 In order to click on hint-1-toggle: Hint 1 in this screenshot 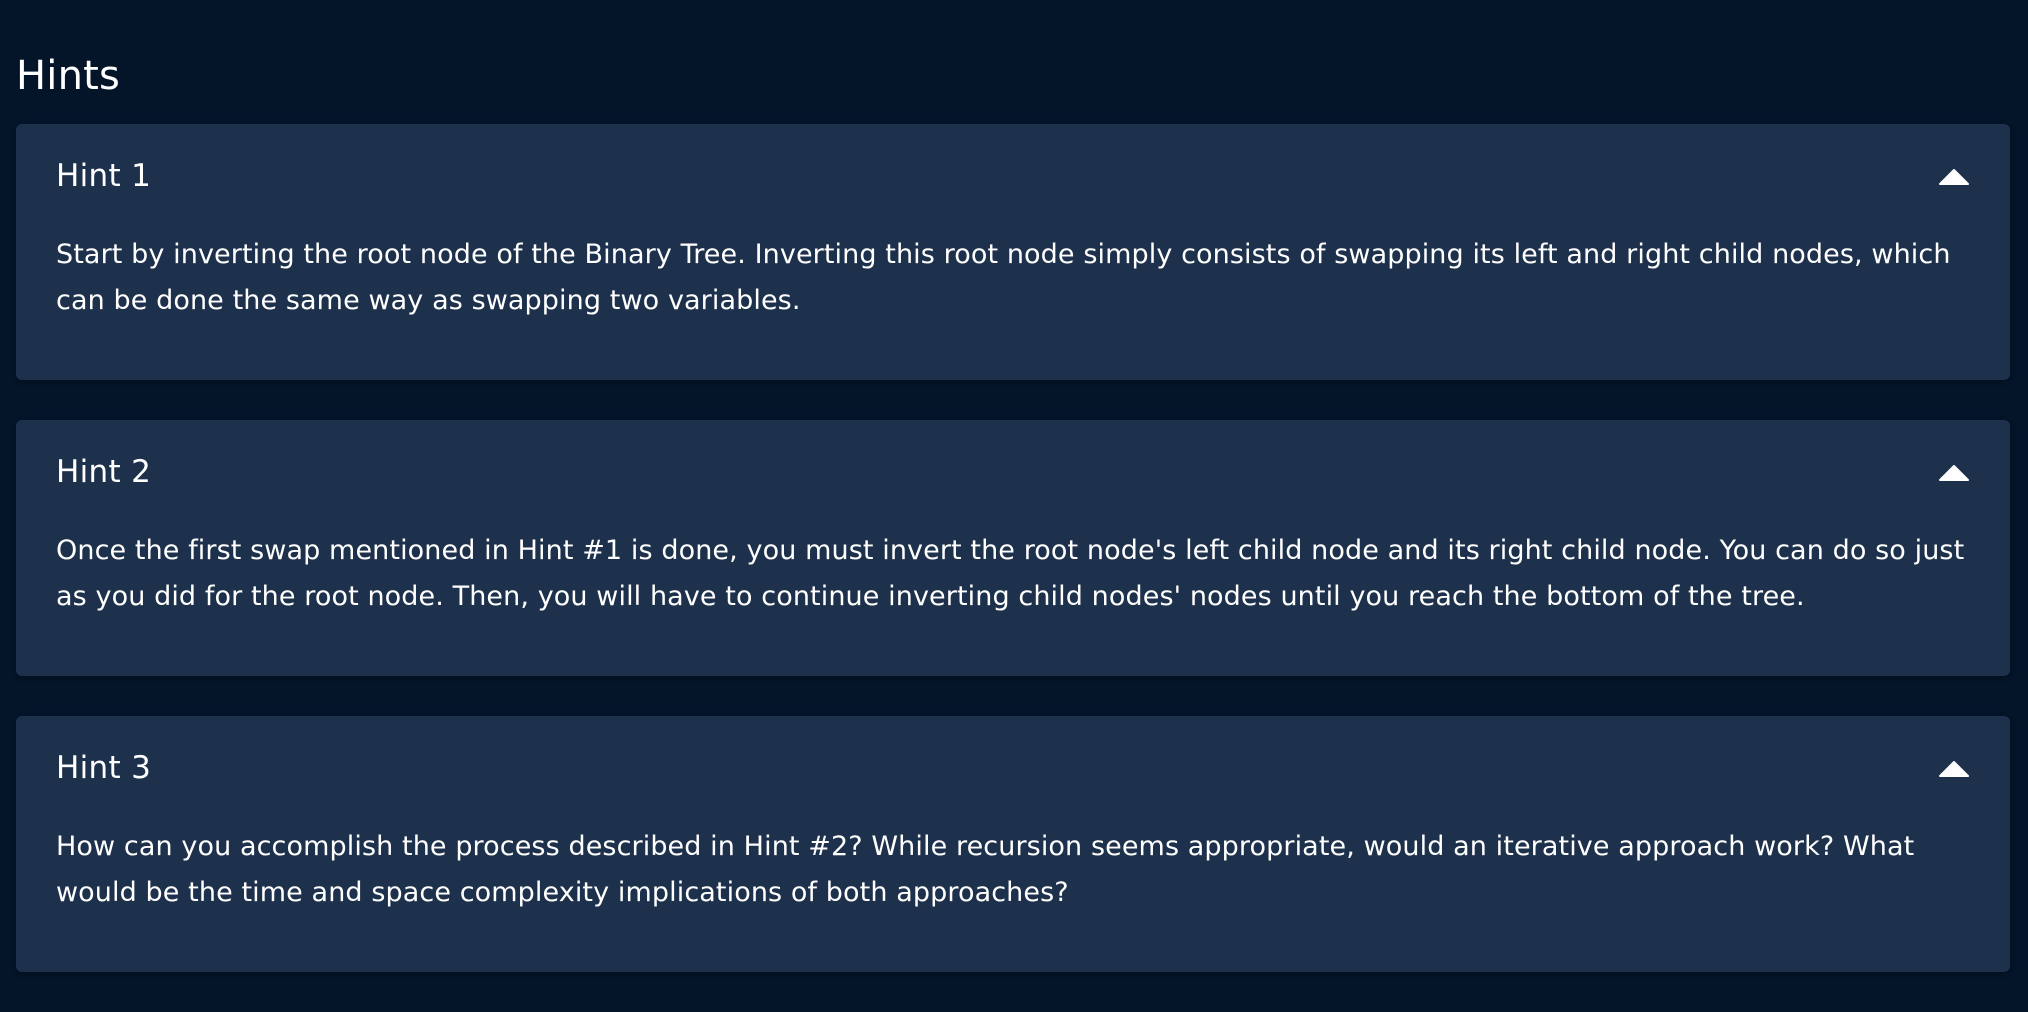, I will do `click(1013, 176)`.